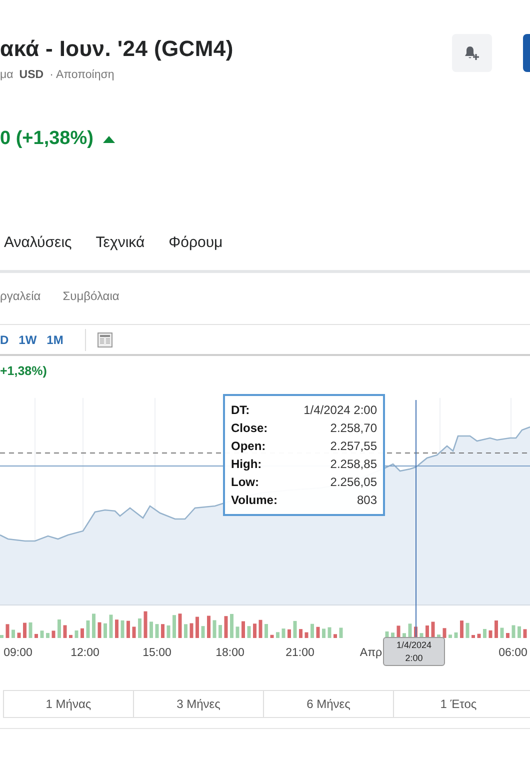 The width and height of the screenshot is (530, 776). Describe the element at coordinates (300, 653) in the screenshot. I see `axis-label: 21:00` at that location.